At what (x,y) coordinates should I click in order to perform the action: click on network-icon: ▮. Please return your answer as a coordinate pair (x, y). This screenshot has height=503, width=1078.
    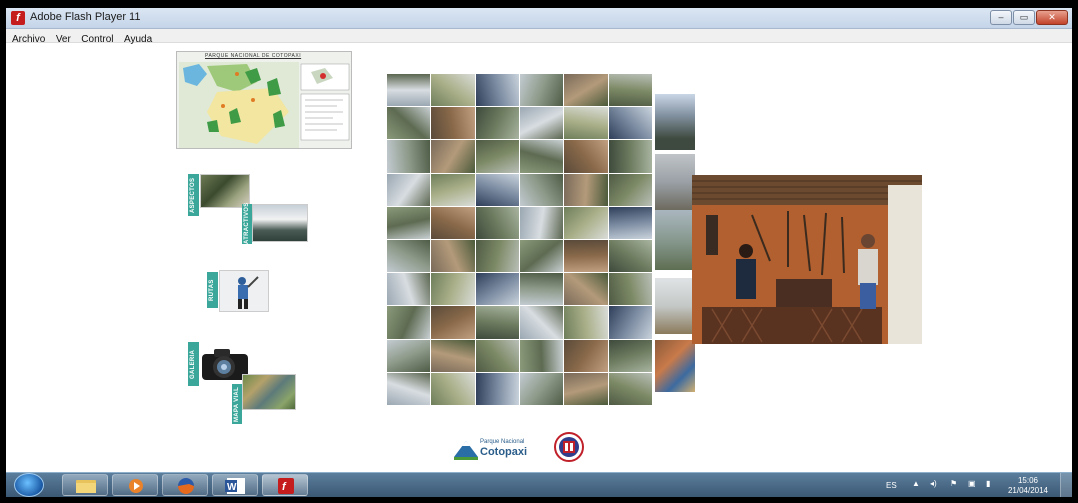
    Looking at the image, I should click on (988, 483).